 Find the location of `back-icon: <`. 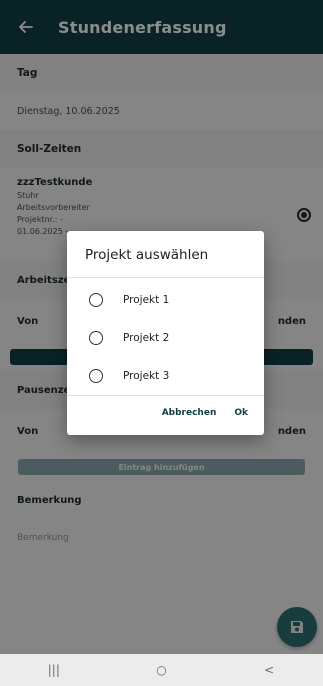

back-icon: < is located at coordinates (269, 670).